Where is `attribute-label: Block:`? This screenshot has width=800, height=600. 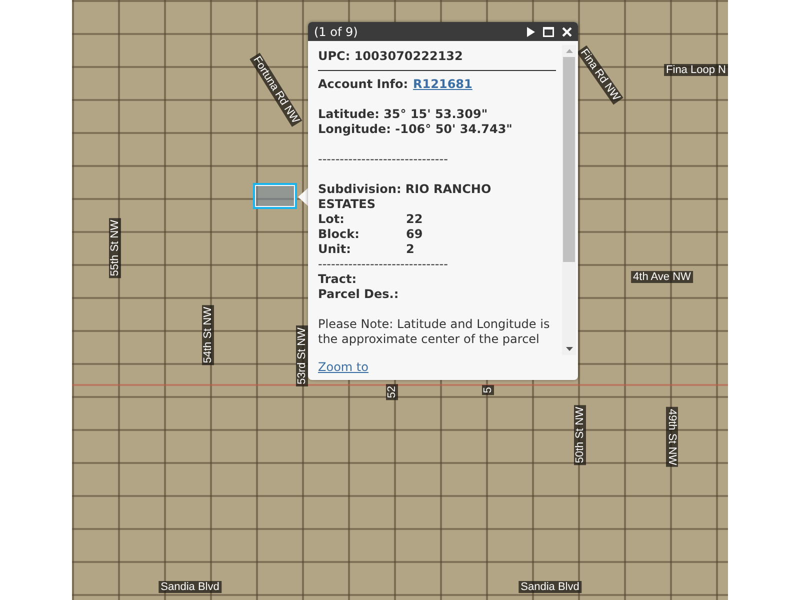
attribute-label: Block: is located at coordinates (339, 234).